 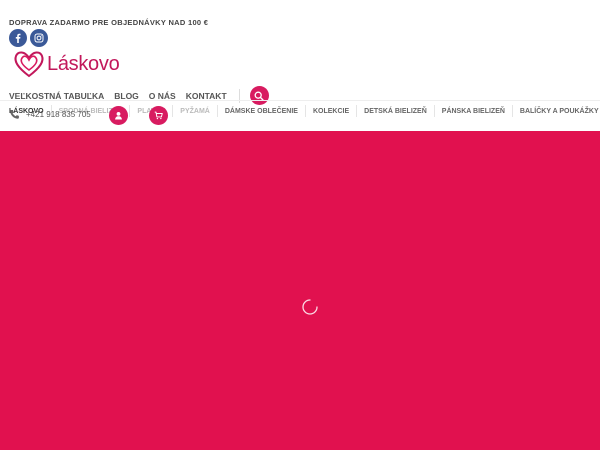 I want to click on phone-number: +421 918 835 705, so click(x=58, y=114).